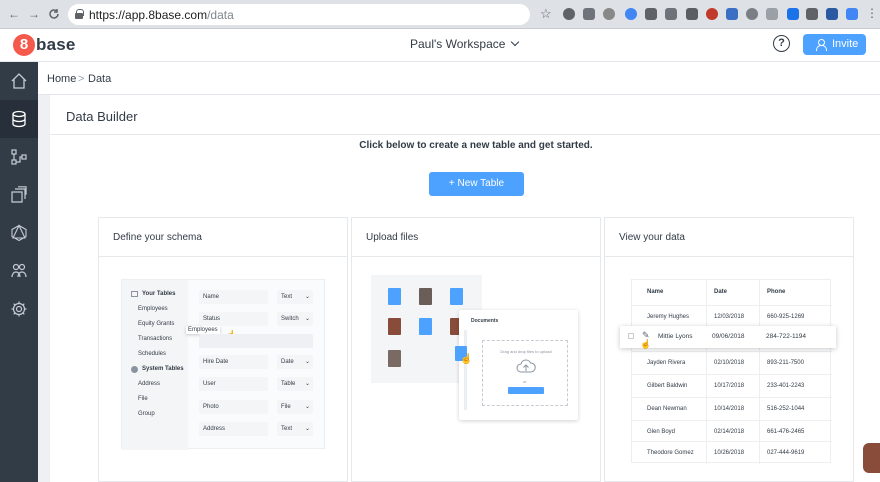 The image size is (880, 482). I want to click on editing-row: ✎ Mittie Lyons 09/06/2018 284-722-1194 ☝, so click(728, 337).